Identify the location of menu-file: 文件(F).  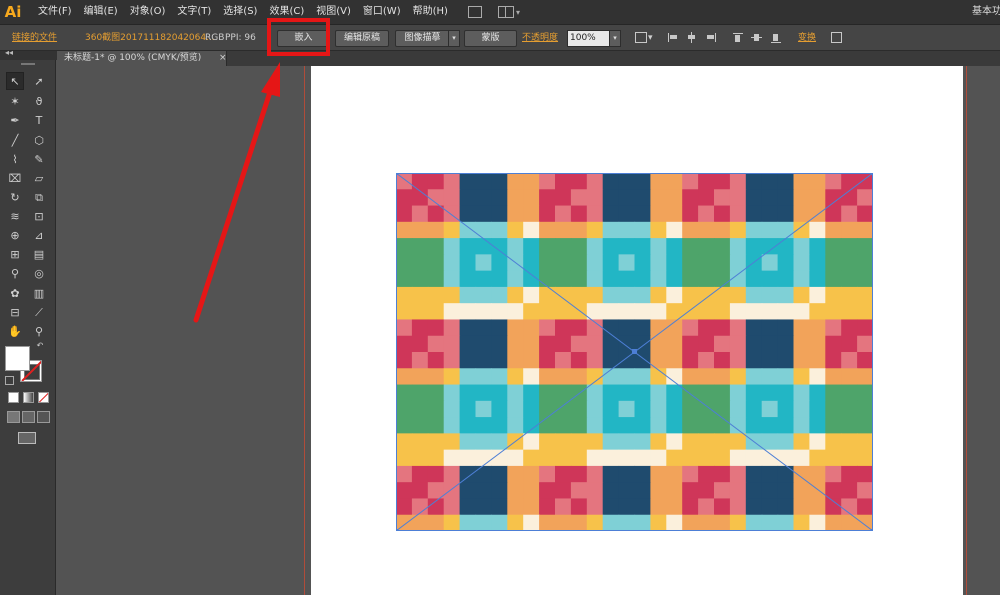
(55, 12).